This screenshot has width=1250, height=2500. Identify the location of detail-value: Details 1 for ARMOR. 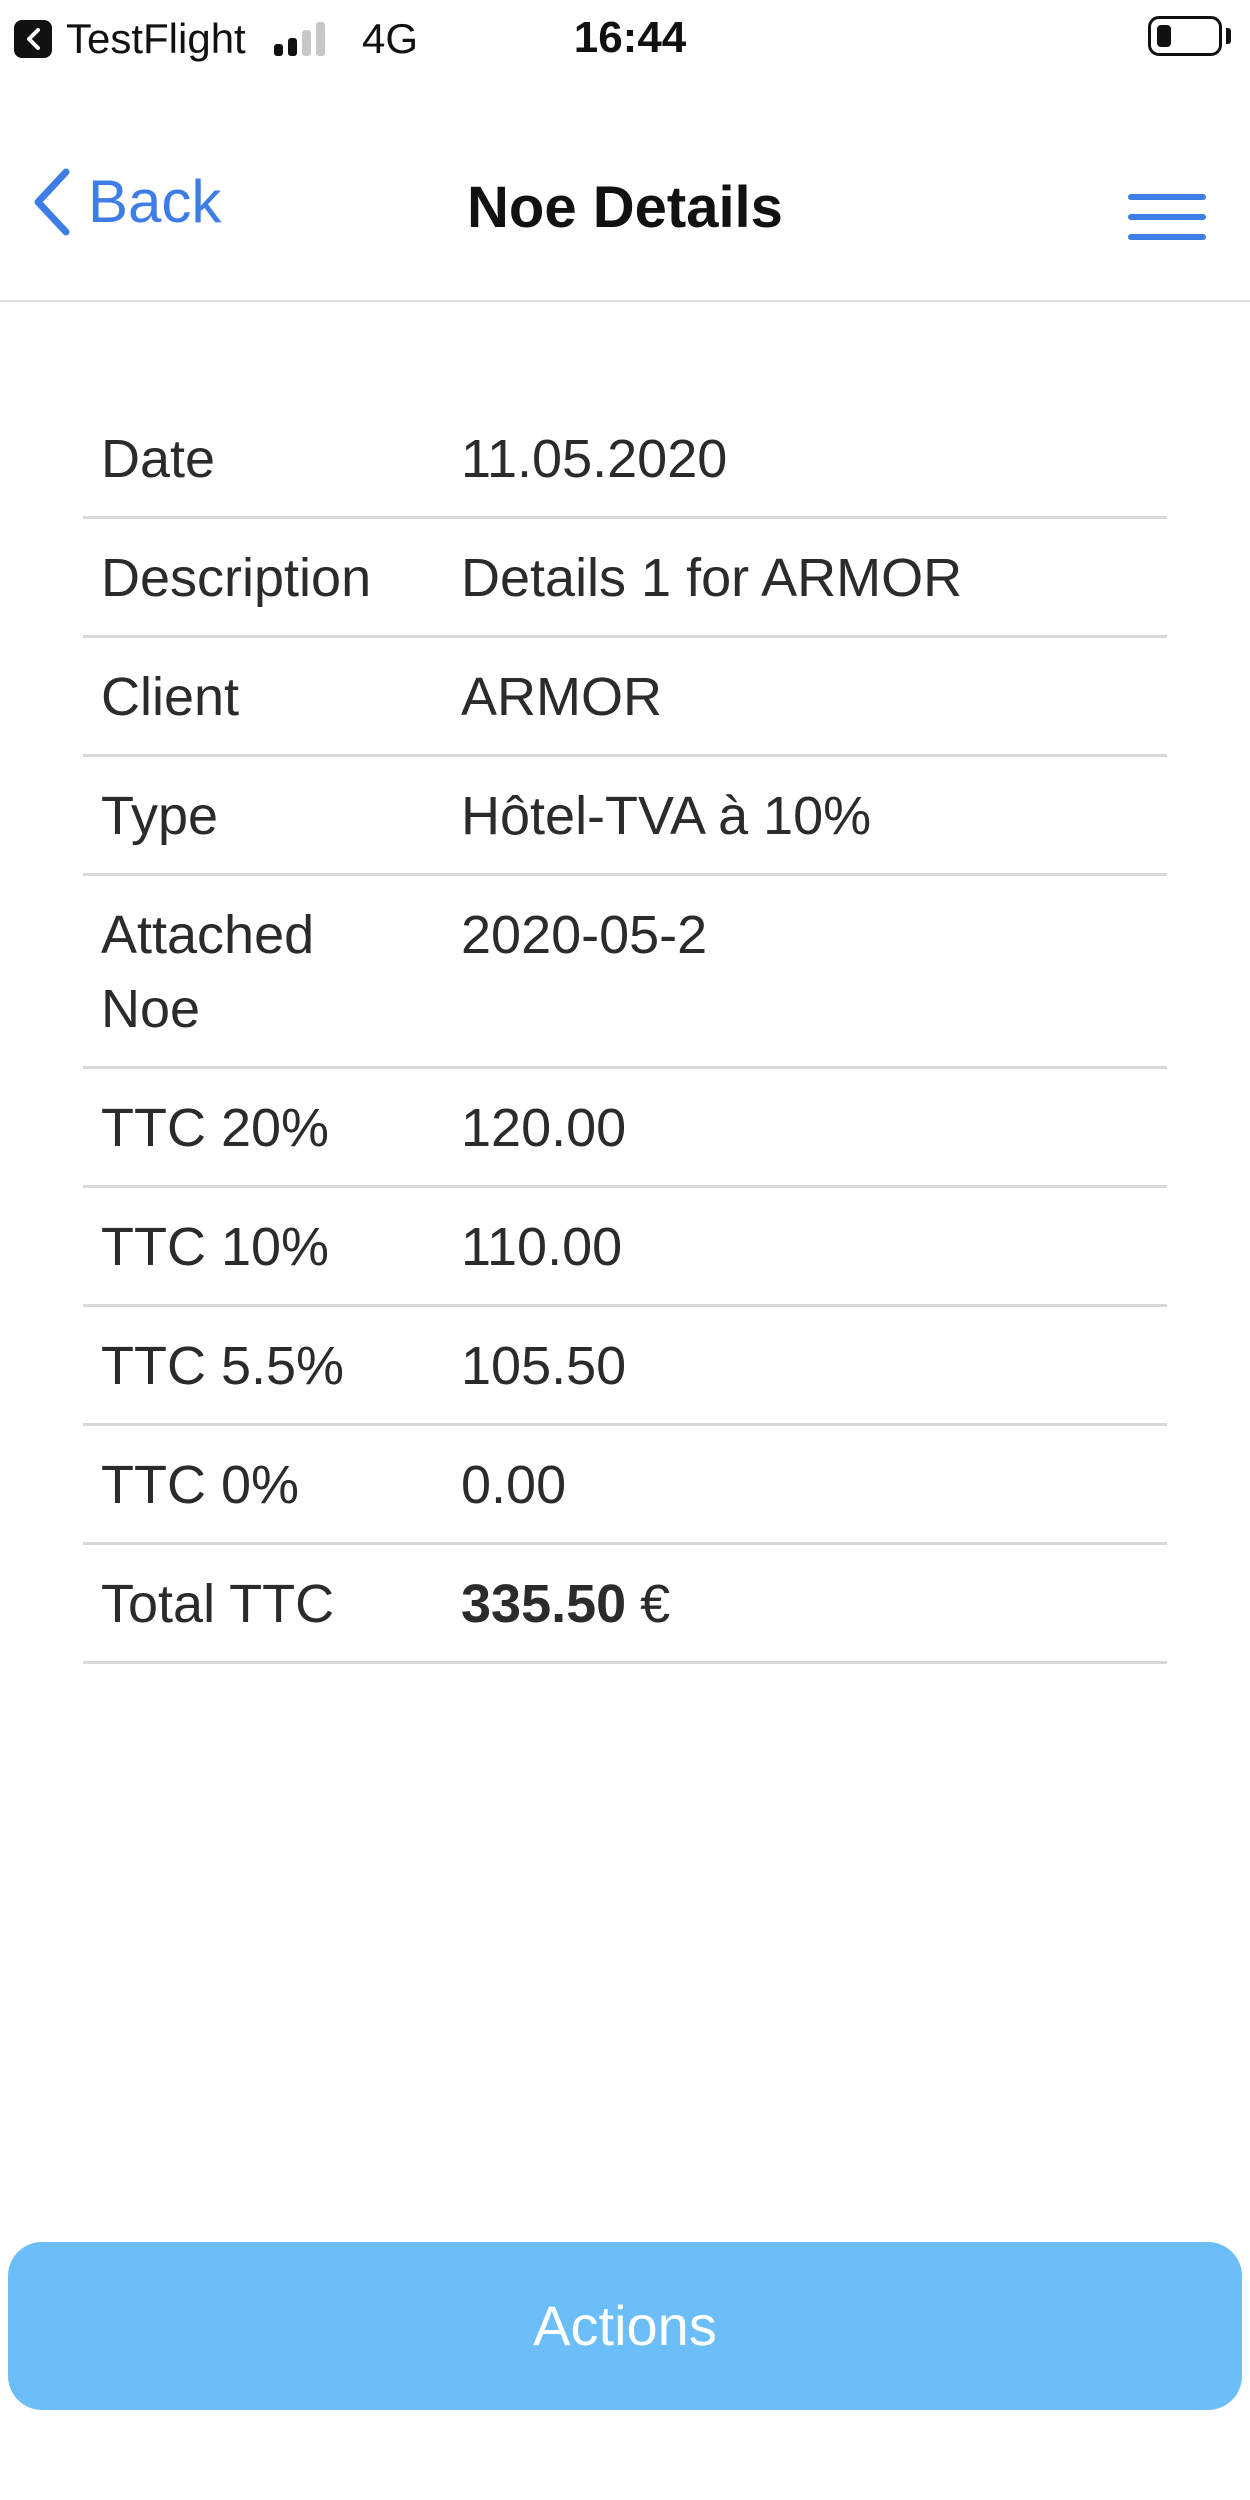
(712, 578).